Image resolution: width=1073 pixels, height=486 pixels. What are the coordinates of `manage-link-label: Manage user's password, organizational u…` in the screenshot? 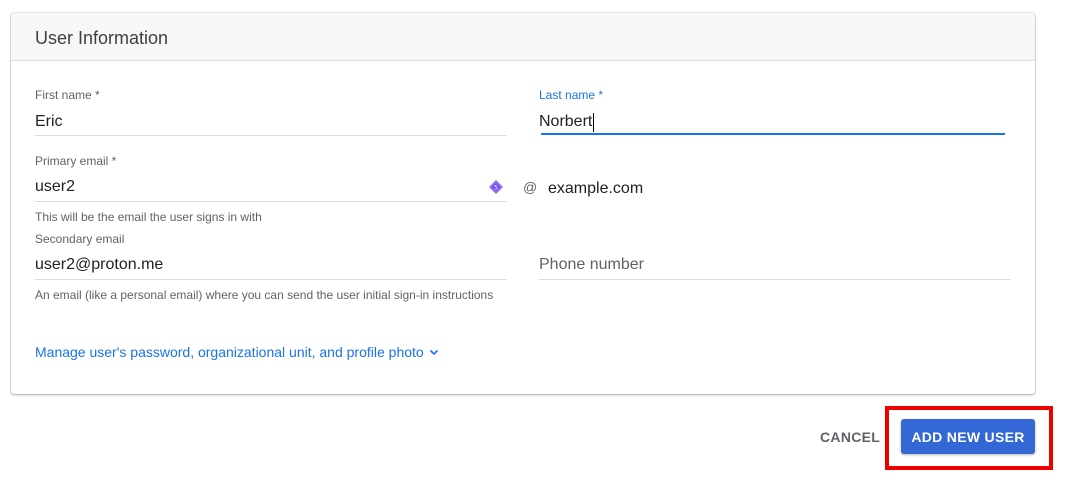 It's located at (229, 352).